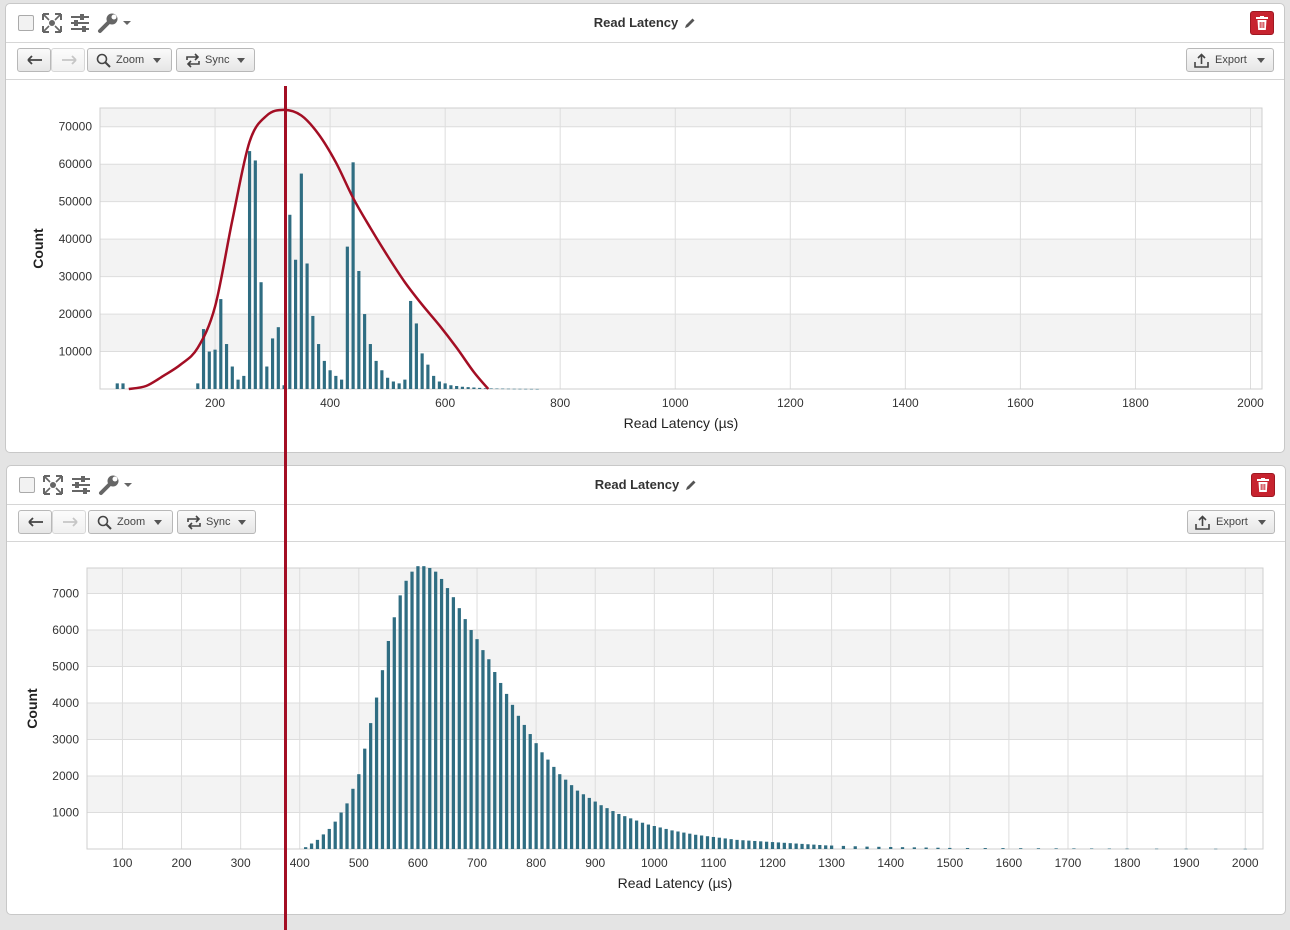 Image resolution: width=1290 pixels, height=930 pixels. What do you see at coordinates (285, 508) in the screenshot?
I see `crosshair-cursor-line` at bounding box center [285, 508].